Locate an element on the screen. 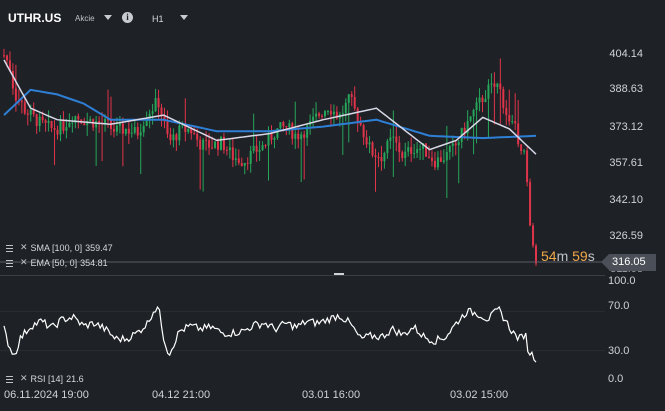 This screenshot has height=411, width=665. current-price-tag: 316.05 is located at coordinates (628, 262).